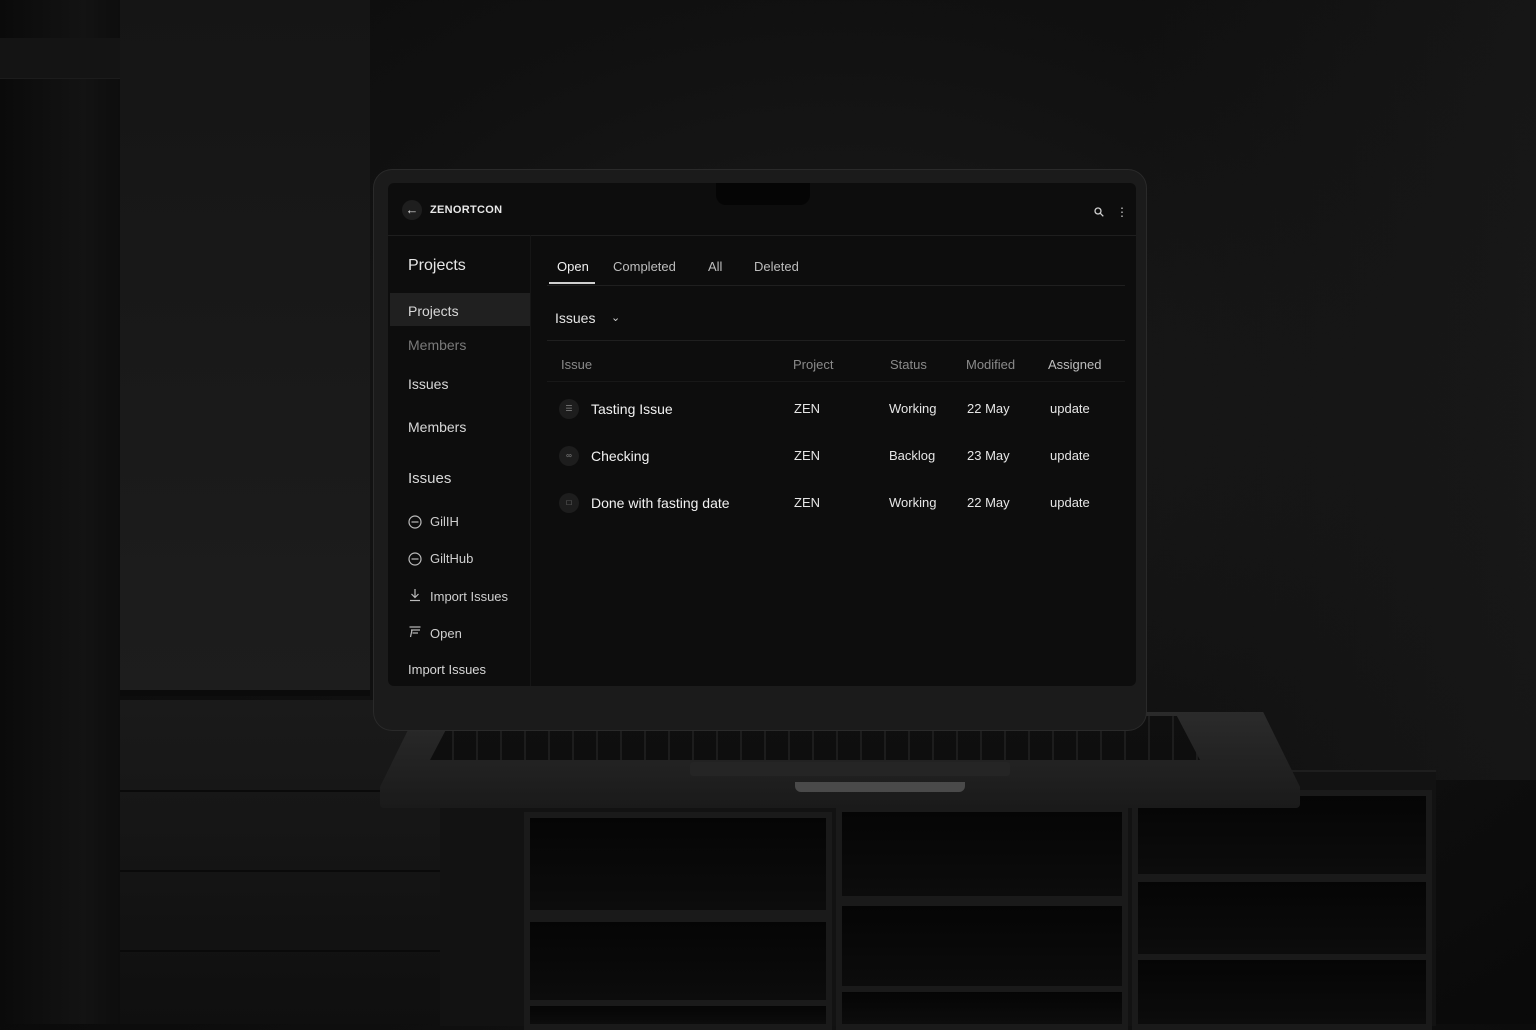  I want to click on filter-divider, so click(836, 340).